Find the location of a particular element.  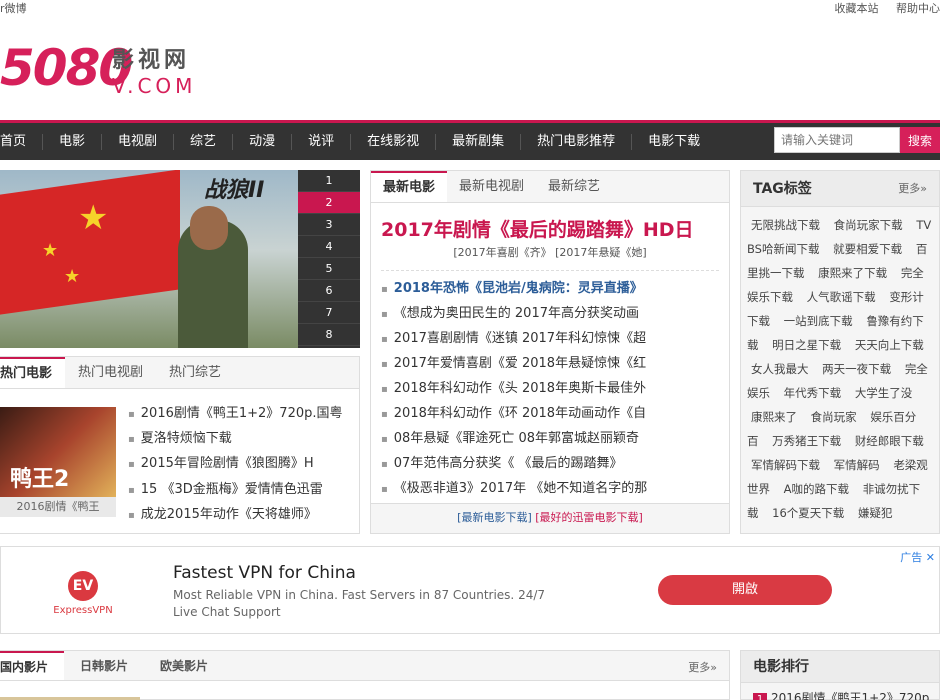

tag-link: 军情解码 is located at coordinates (857, 465).